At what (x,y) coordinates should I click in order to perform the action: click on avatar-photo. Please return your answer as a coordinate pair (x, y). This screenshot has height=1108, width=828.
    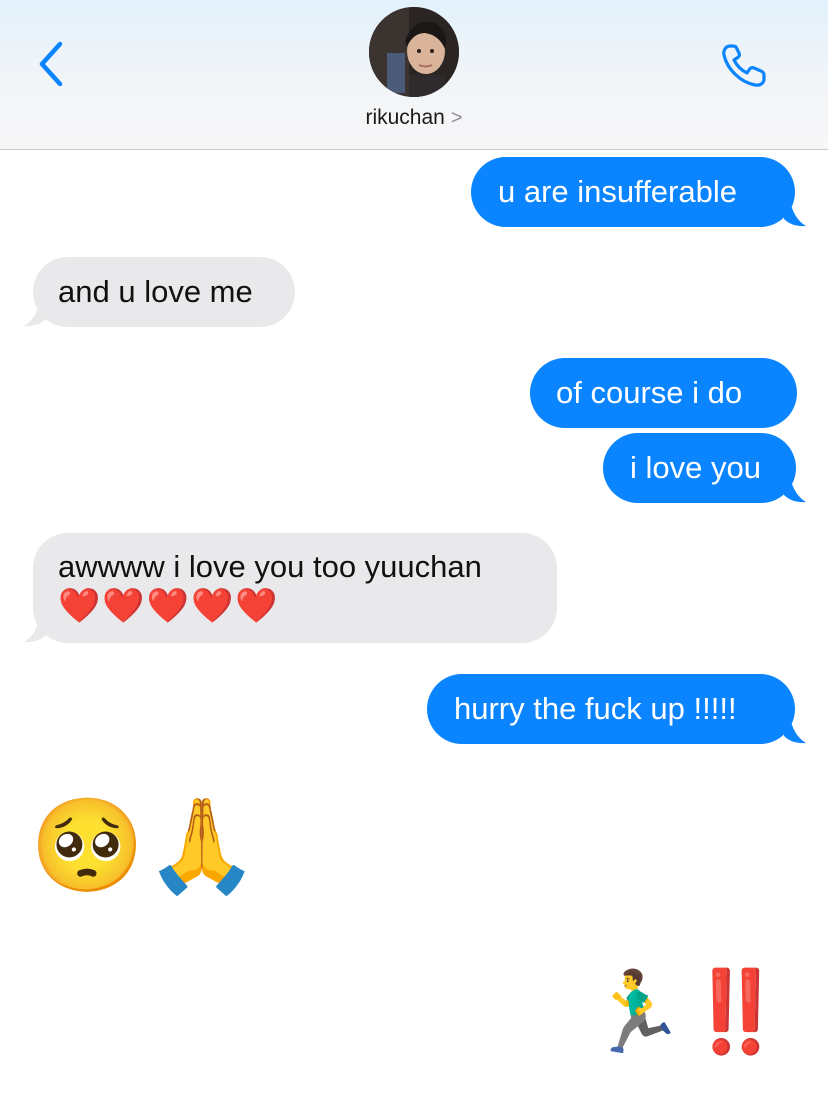
    Looking at the image, I should click on (414, 52).